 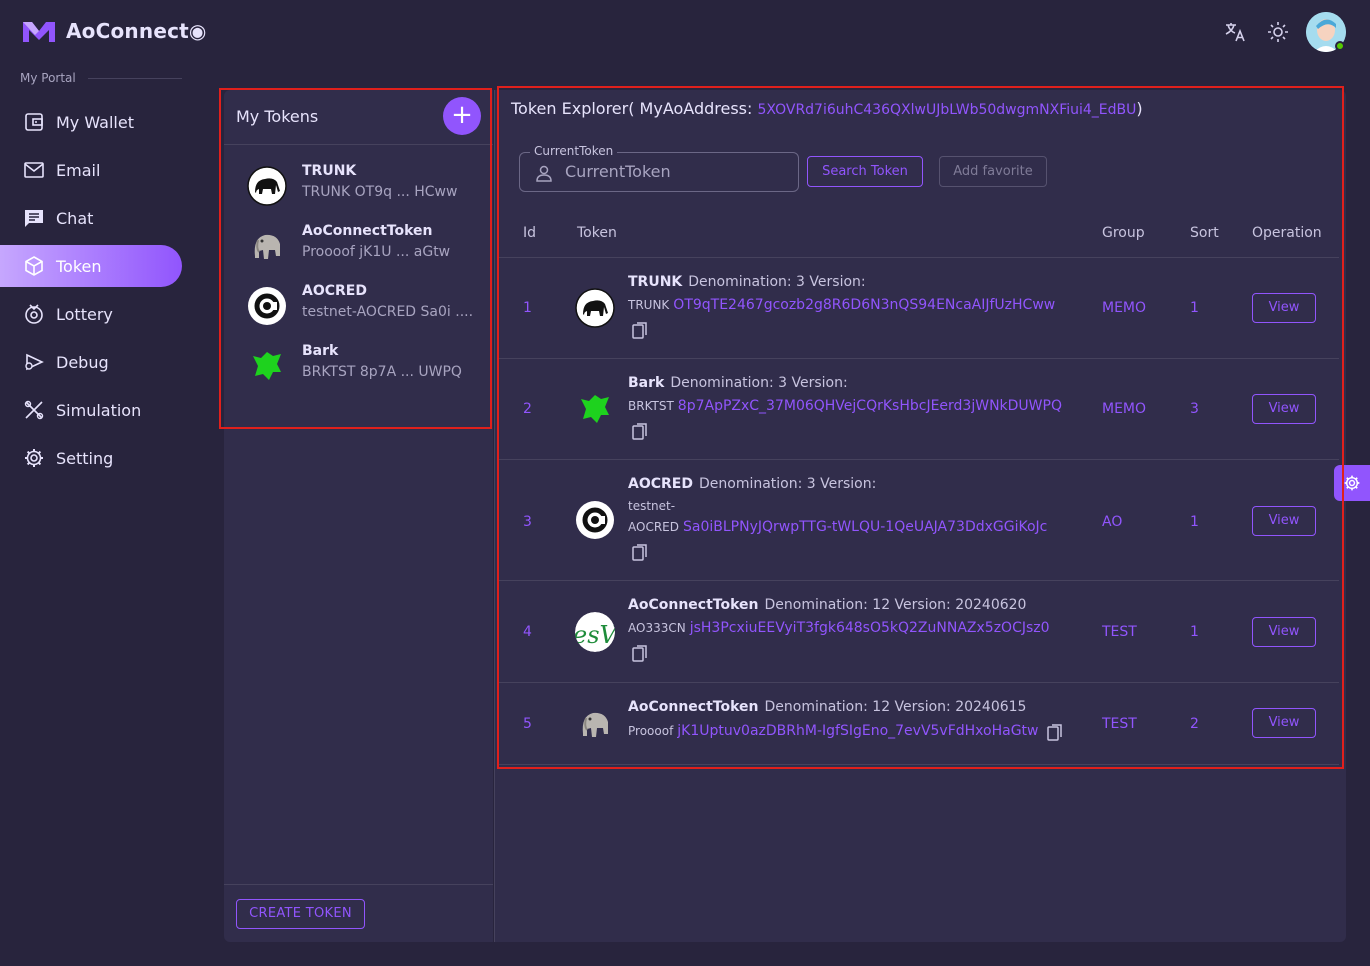 What do you see at coordinates (595, 724) in the screenshot?
I see `gray-elephant-icon` at bounding box center [595, 724].